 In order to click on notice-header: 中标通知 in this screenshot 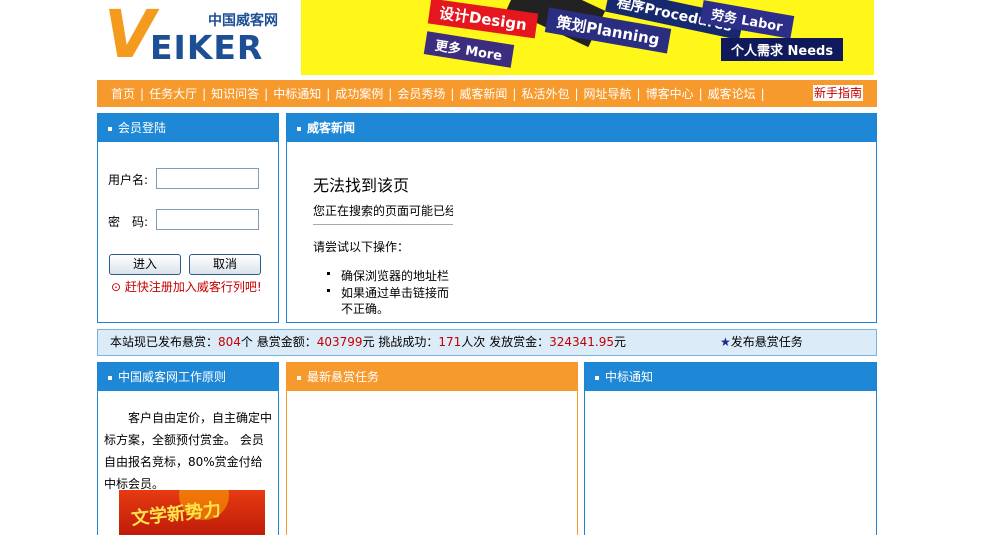, I will do `click(730, 377)`.